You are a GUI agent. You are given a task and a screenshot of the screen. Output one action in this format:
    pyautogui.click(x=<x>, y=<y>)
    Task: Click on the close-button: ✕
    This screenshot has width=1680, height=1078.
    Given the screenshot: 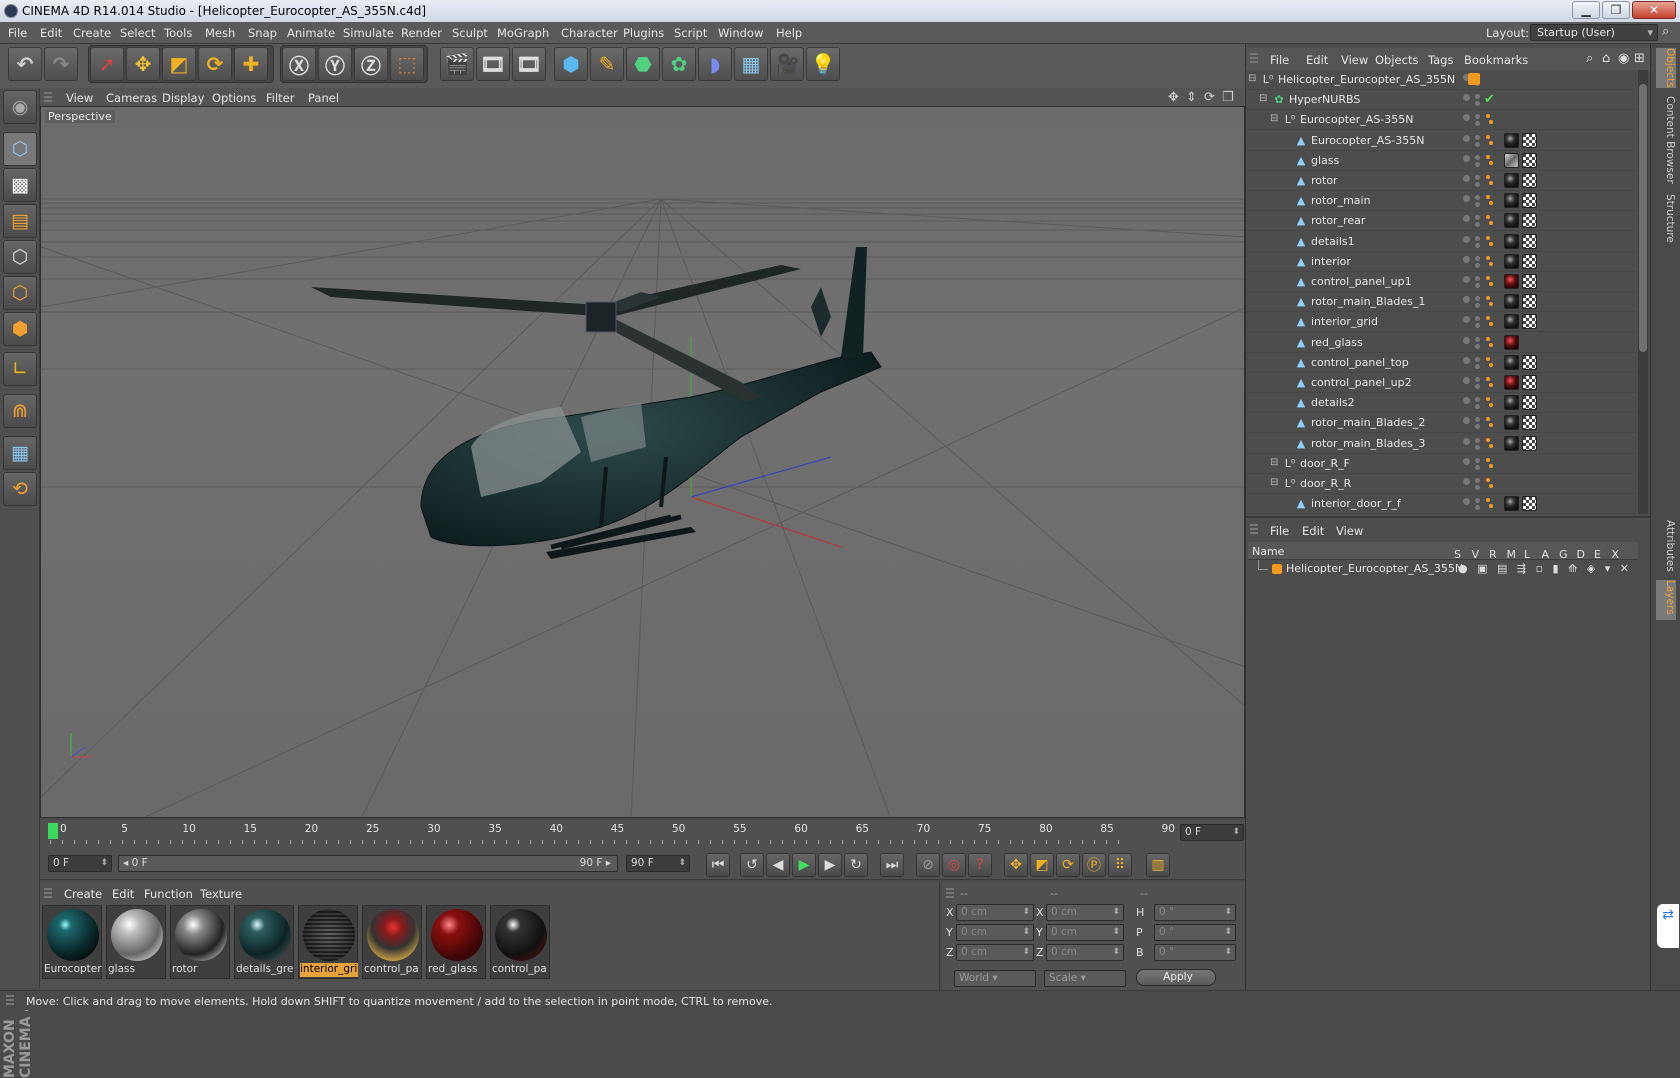 What is the action you would take?
    pyautogui.click(x=1654, y=10)
    